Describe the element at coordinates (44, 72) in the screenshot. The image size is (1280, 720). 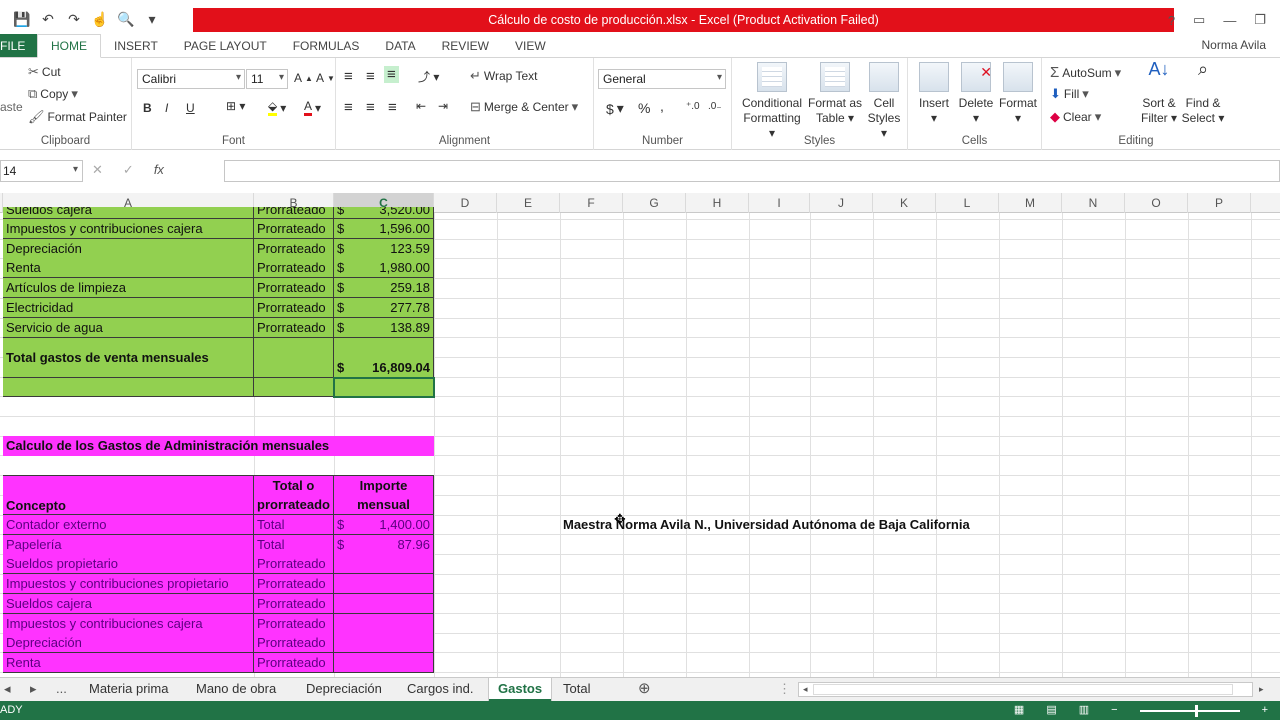
I see `cut-button: ✂ Cut` at that location.